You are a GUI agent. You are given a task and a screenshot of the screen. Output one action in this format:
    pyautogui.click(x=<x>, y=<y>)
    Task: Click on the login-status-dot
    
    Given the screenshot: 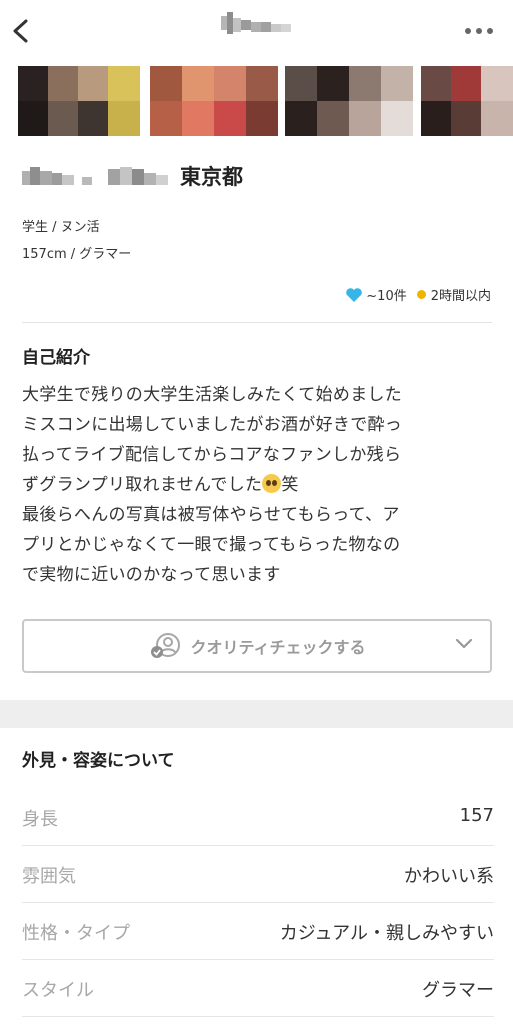 What is the action you would take?
    pyautogui.click(x=421, y=294)
    